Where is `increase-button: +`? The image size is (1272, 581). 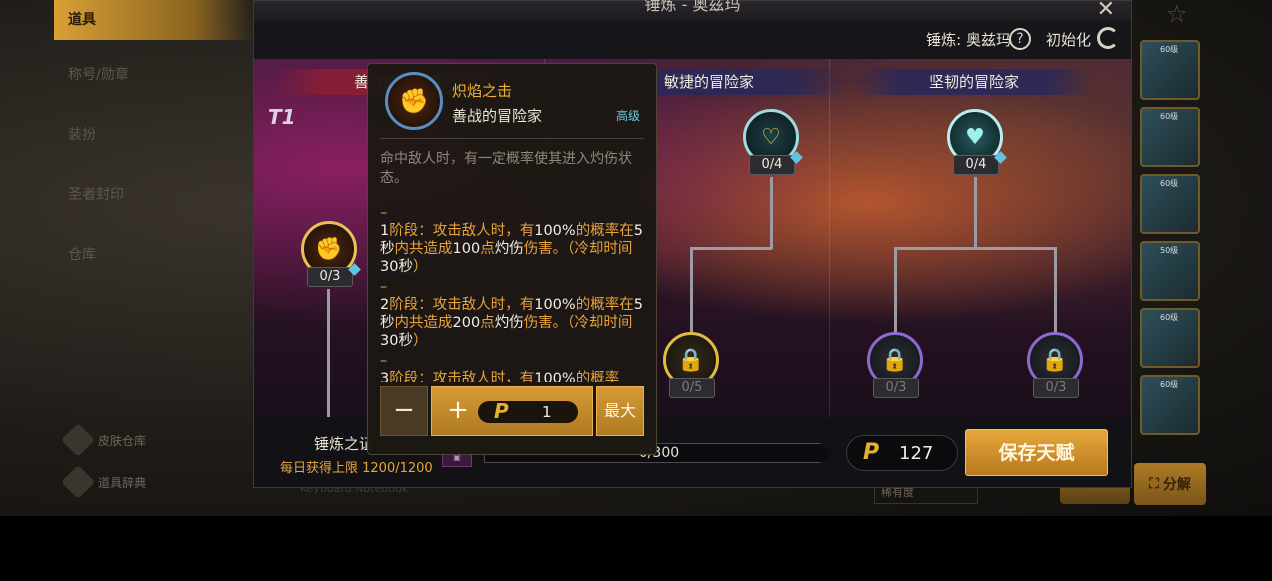
increase-button: + is located at coordinates (458, 411).